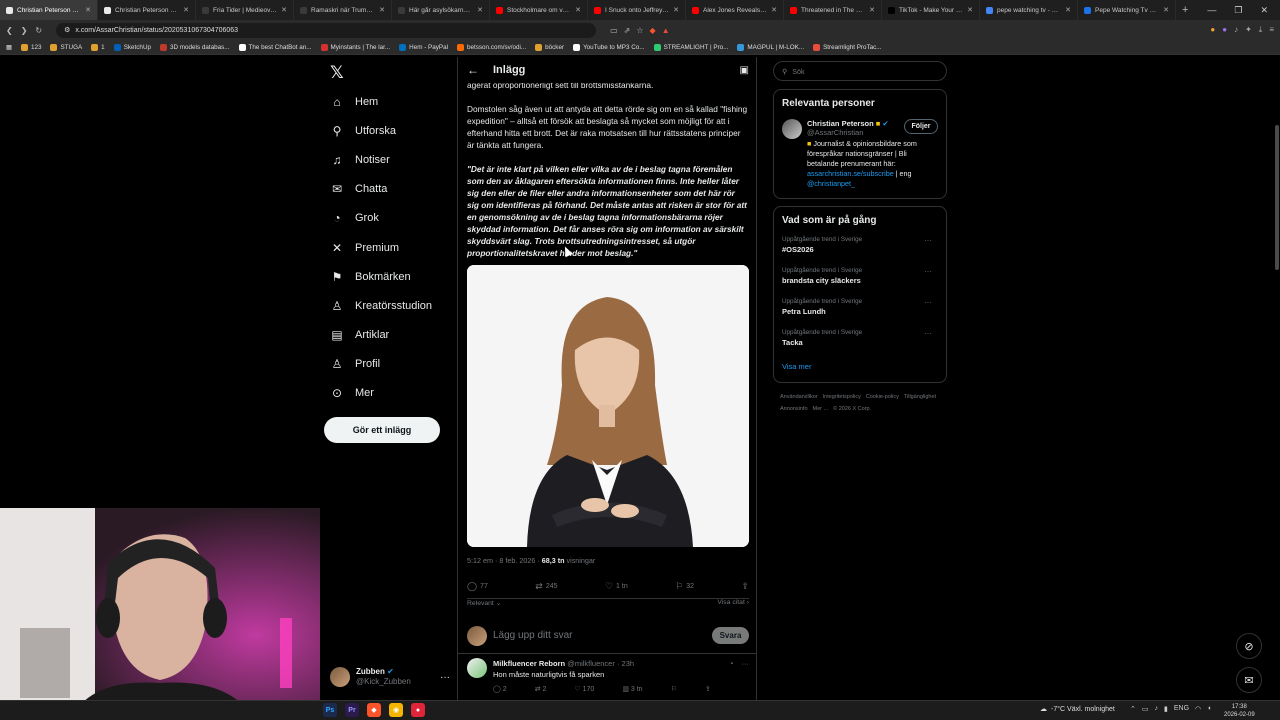  What do you see at coordinates (382, 430) in the screenshot?
I see `post-button: Gör ett inlägg` at bounding box center [382, 430].